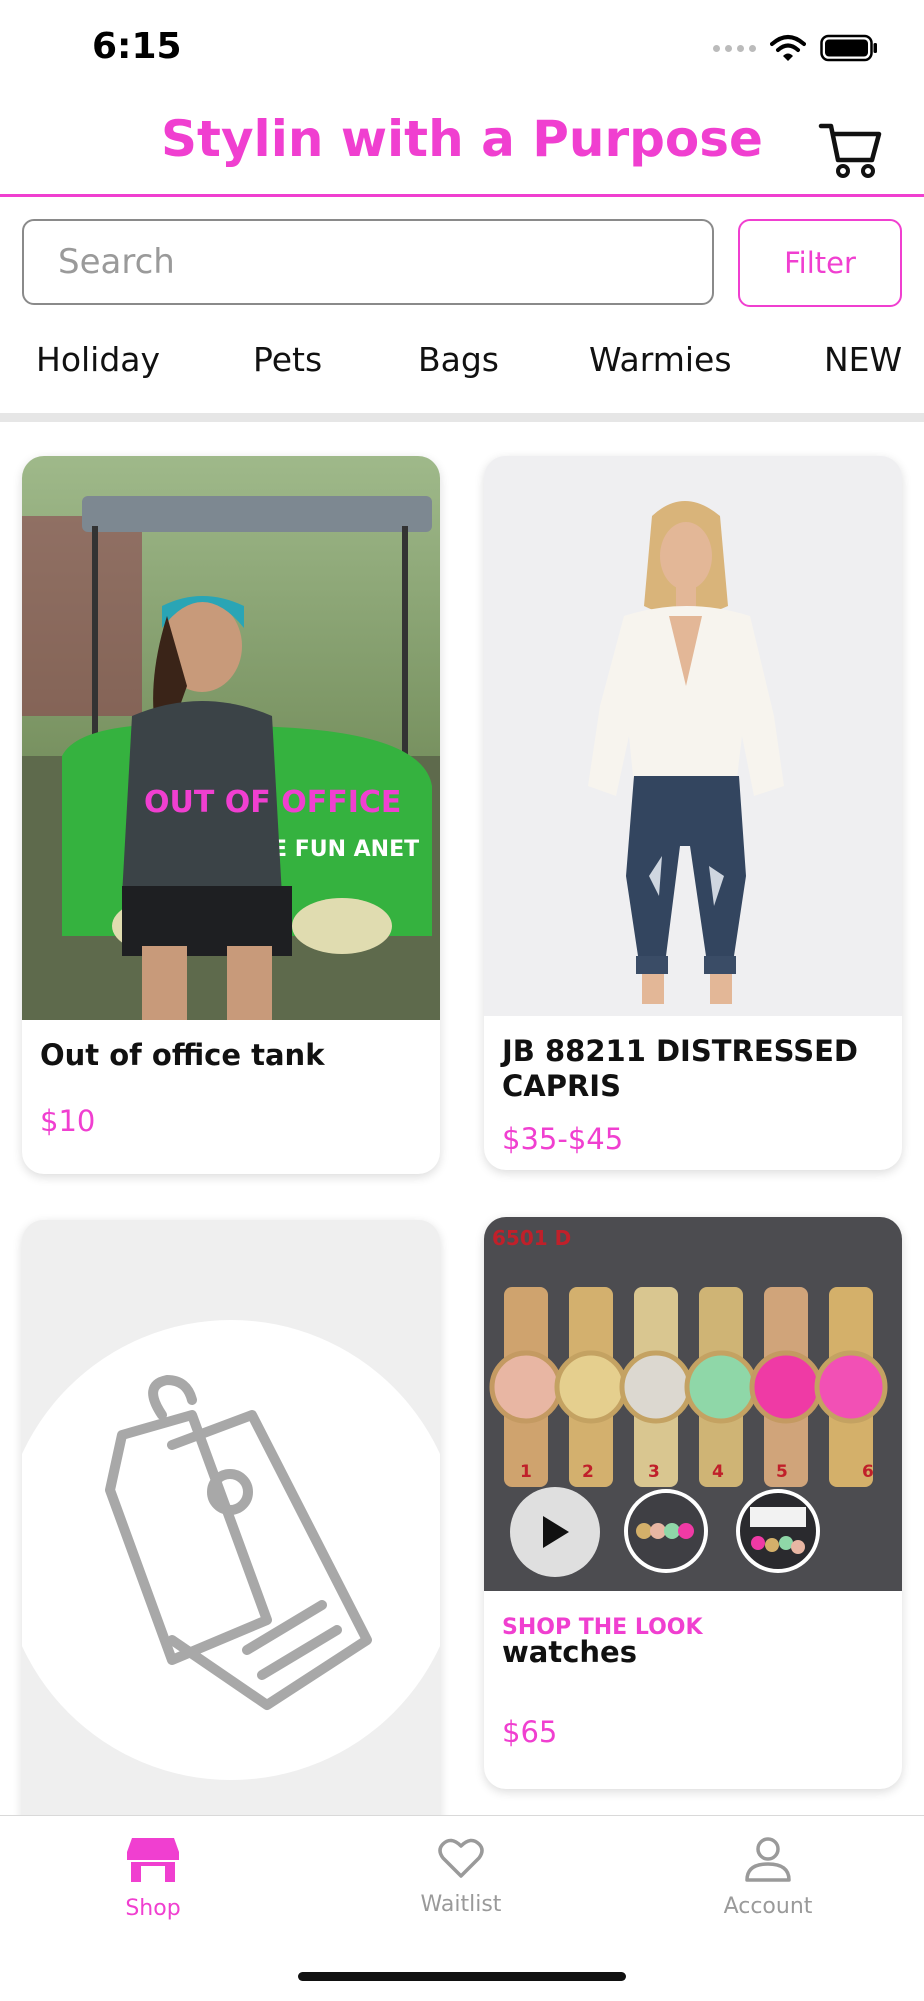 This screenshot has width=924, height=2001. I want to click on home-indicator, so click(462, 1976).